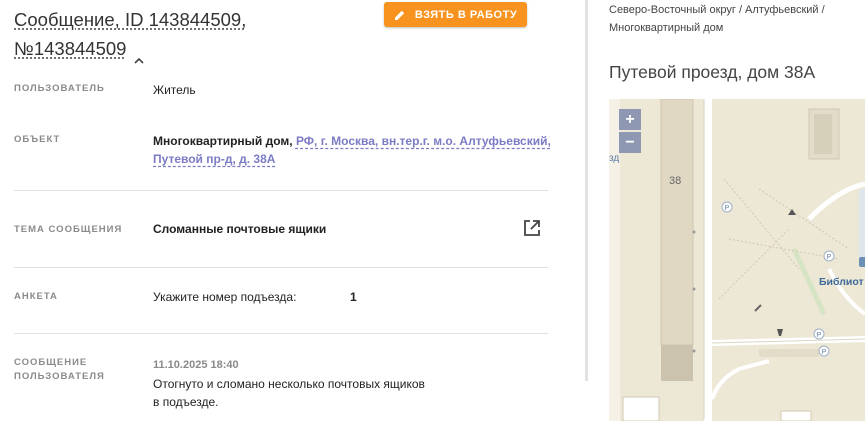 The height and width of the screenshot is (421, 865). What do you see at coordinates (186, 402) in the screenshot?
I see `user-message-text-line2: в подъезде.` at bounding box center [186, 402].